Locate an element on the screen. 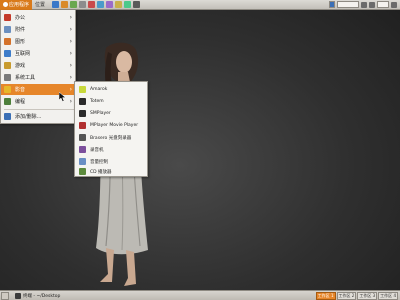  terminal-icon is located at coordinates (18, 295).